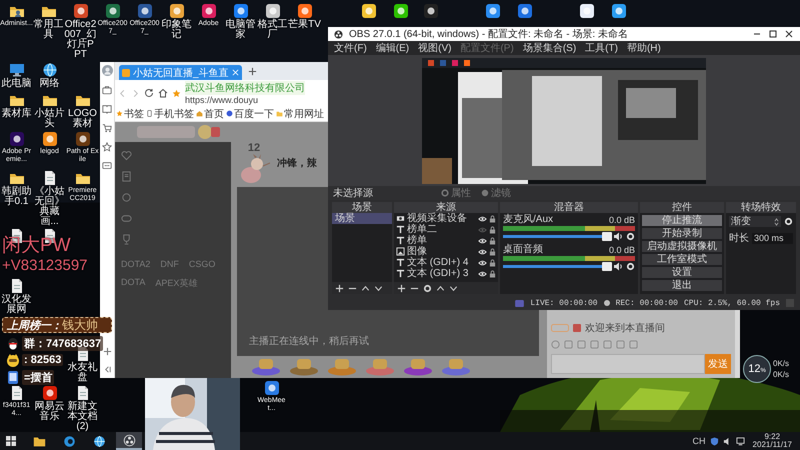  Describe the element at coordinates (210, 113) in the screenshot. I see `bookmark: 首页` at that location.